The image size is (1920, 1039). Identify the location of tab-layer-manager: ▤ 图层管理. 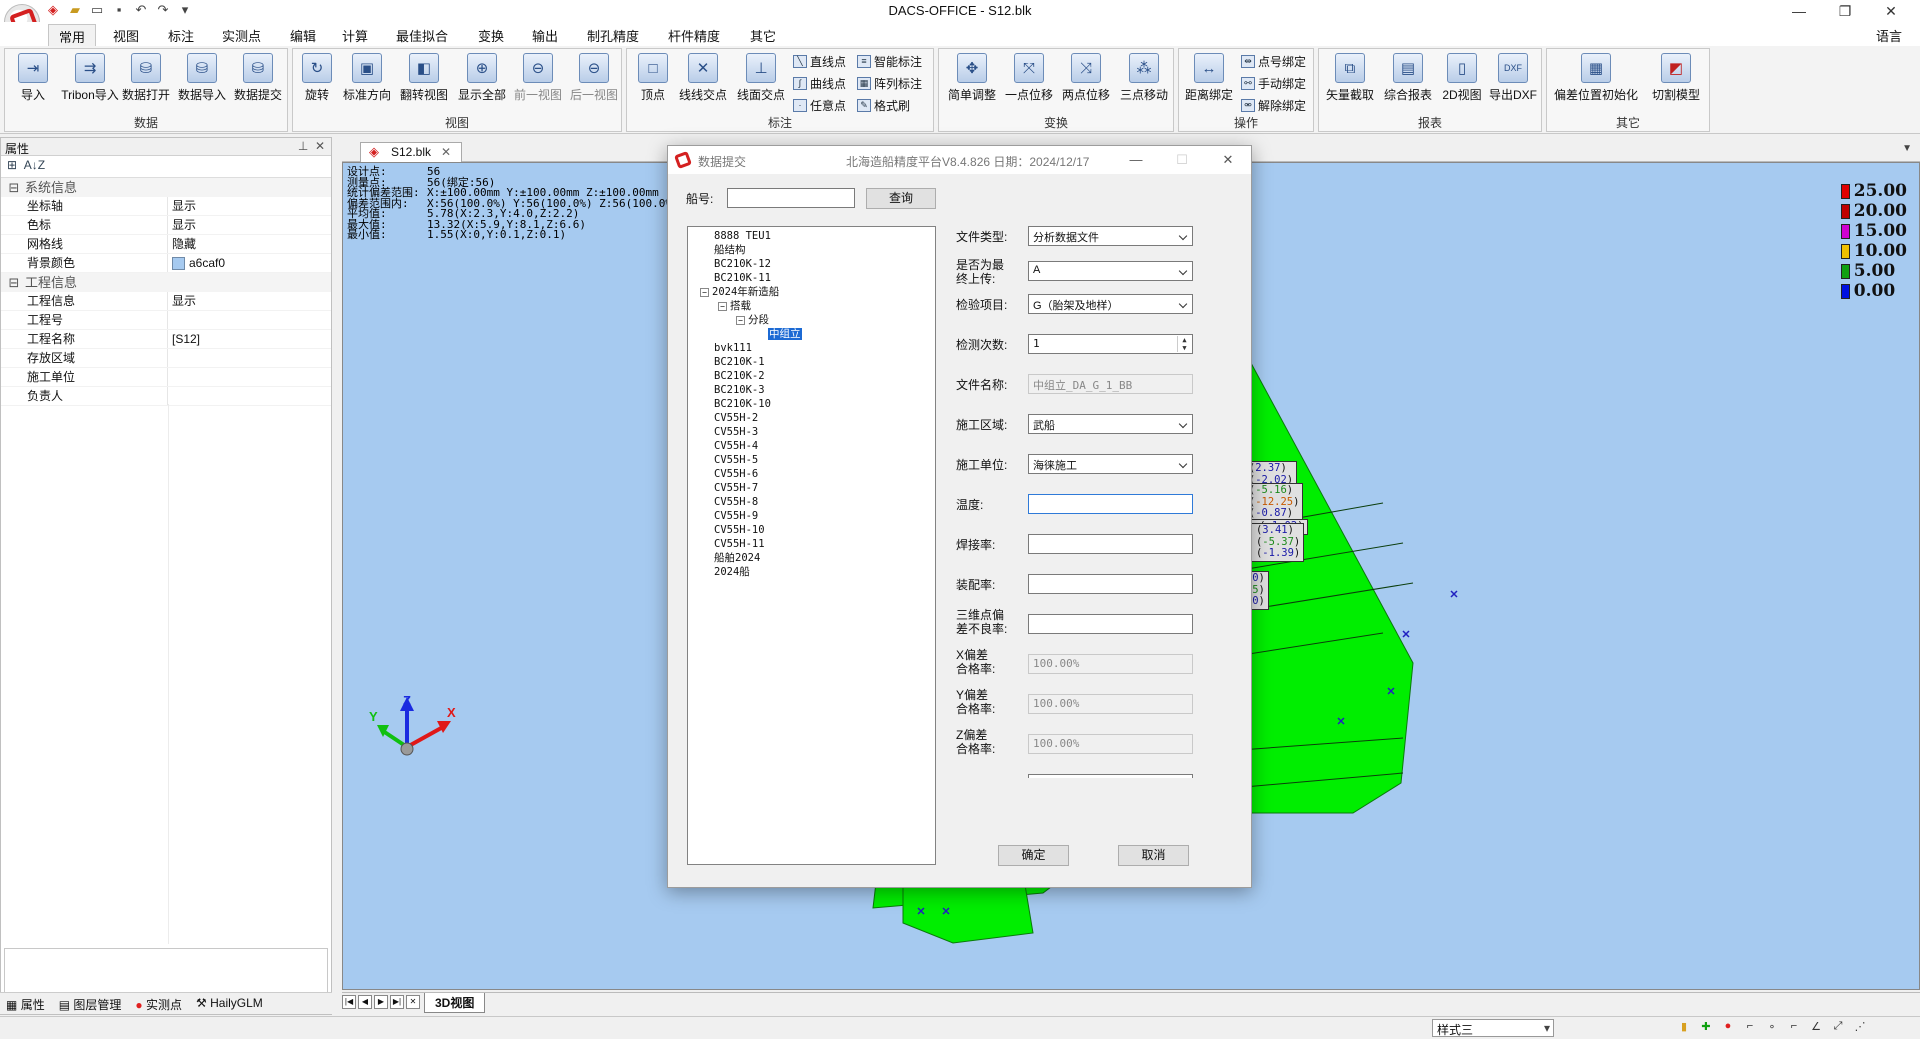
(90, 1004).